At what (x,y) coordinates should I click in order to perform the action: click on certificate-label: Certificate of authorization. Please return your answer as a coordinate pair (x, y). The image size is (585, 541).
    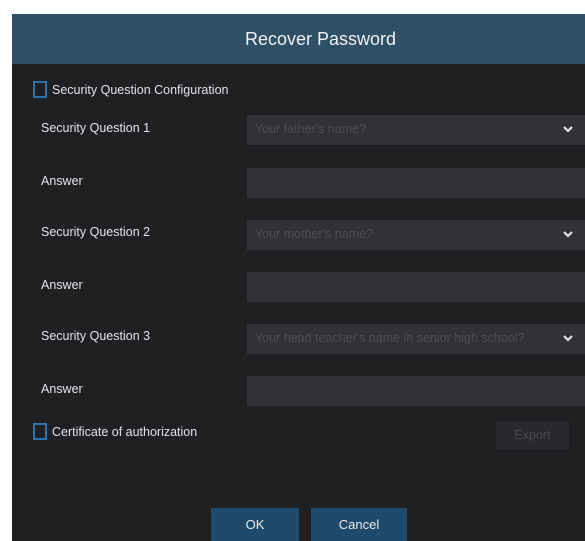
    Looking at the image, I should click on (125, 431).